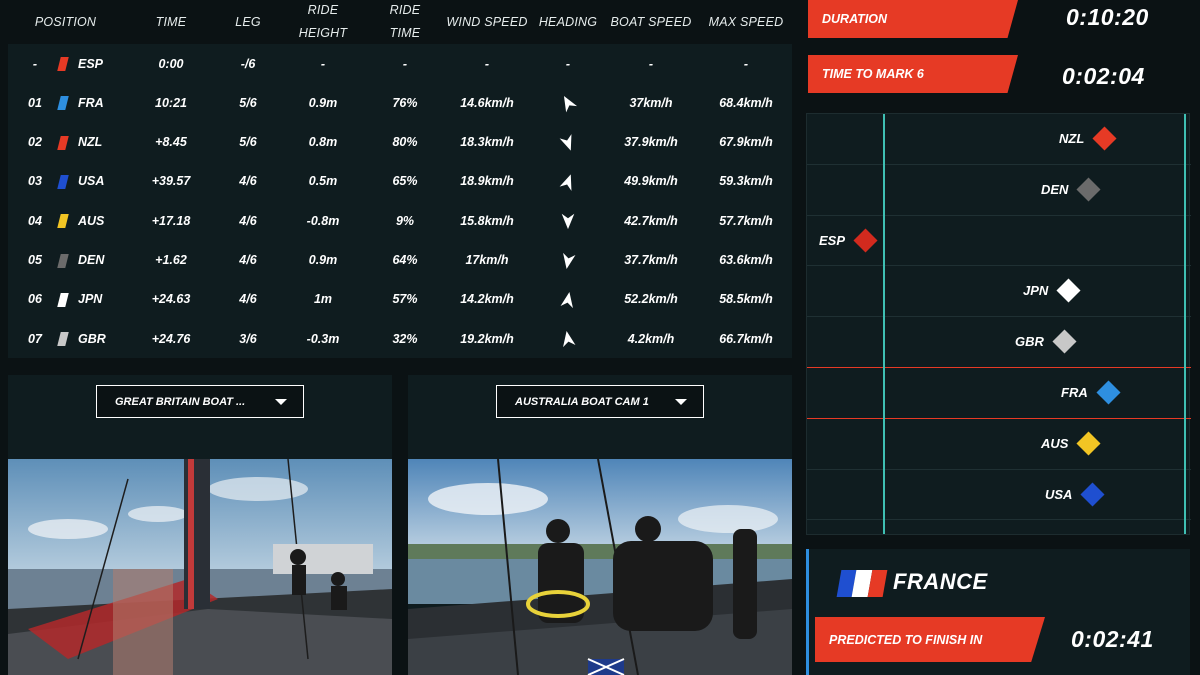  Describe the element at coordinates (651, 338) in the screenshot. I see `row-boat-speed: 4.2km/h` at that location.